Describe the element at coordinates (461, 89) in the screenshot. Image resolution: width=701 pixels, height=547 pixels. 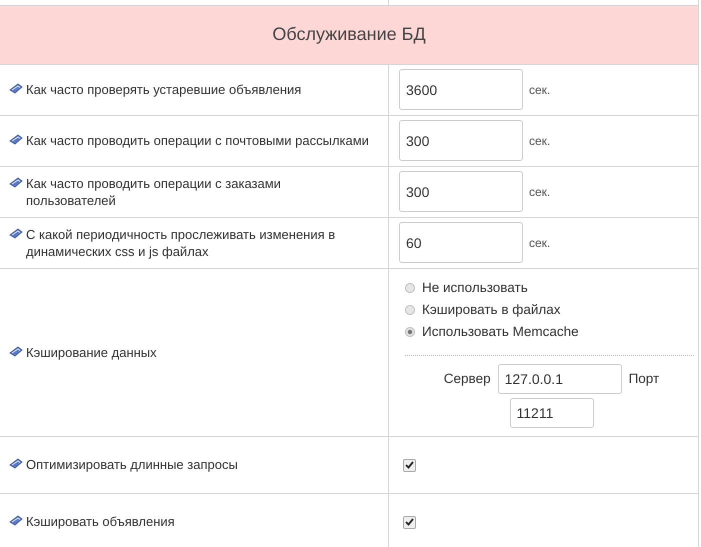
I see `number-field: 3600` at that location.